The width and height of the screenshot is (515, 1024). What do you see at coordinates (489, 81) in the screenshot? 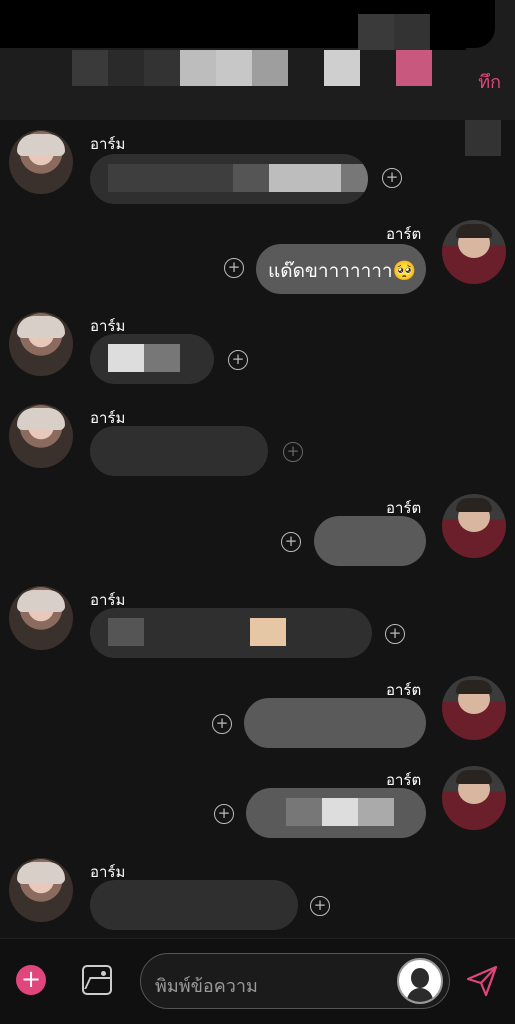
I see `header-save-link: ทึก` at bounding box center [489, 81].